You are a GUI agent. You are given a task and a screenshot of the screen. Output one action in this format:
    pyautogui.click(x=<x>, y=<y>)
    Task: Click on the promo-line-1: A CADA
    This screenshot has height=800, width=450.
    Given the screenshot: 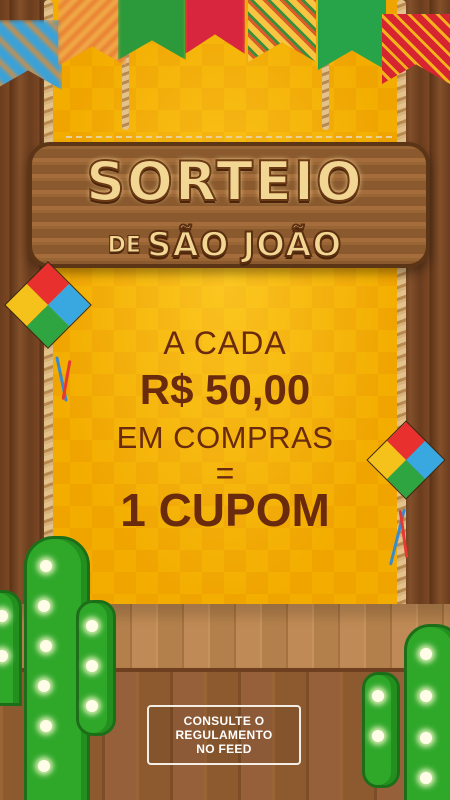 What is the action you would take?
    pyautogui.click(x=225, y=343)
    